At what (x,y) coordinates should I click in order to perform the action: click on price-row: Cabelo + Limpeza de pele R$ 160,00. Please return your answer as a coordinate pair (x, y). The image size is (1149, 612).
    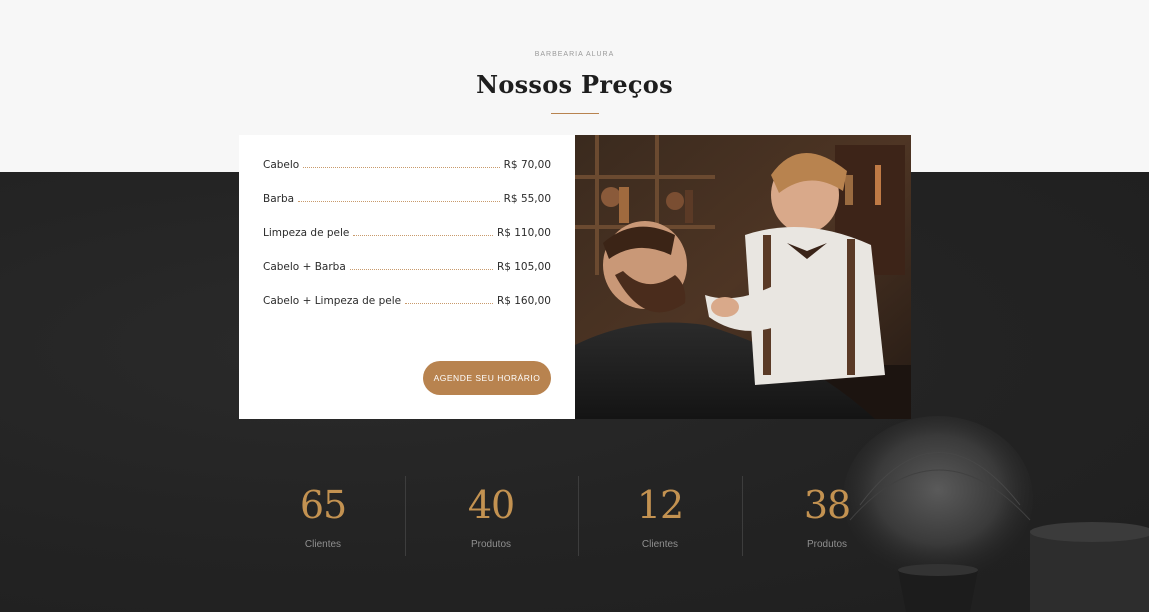
    Looking at the image, I should click on (407, 312).